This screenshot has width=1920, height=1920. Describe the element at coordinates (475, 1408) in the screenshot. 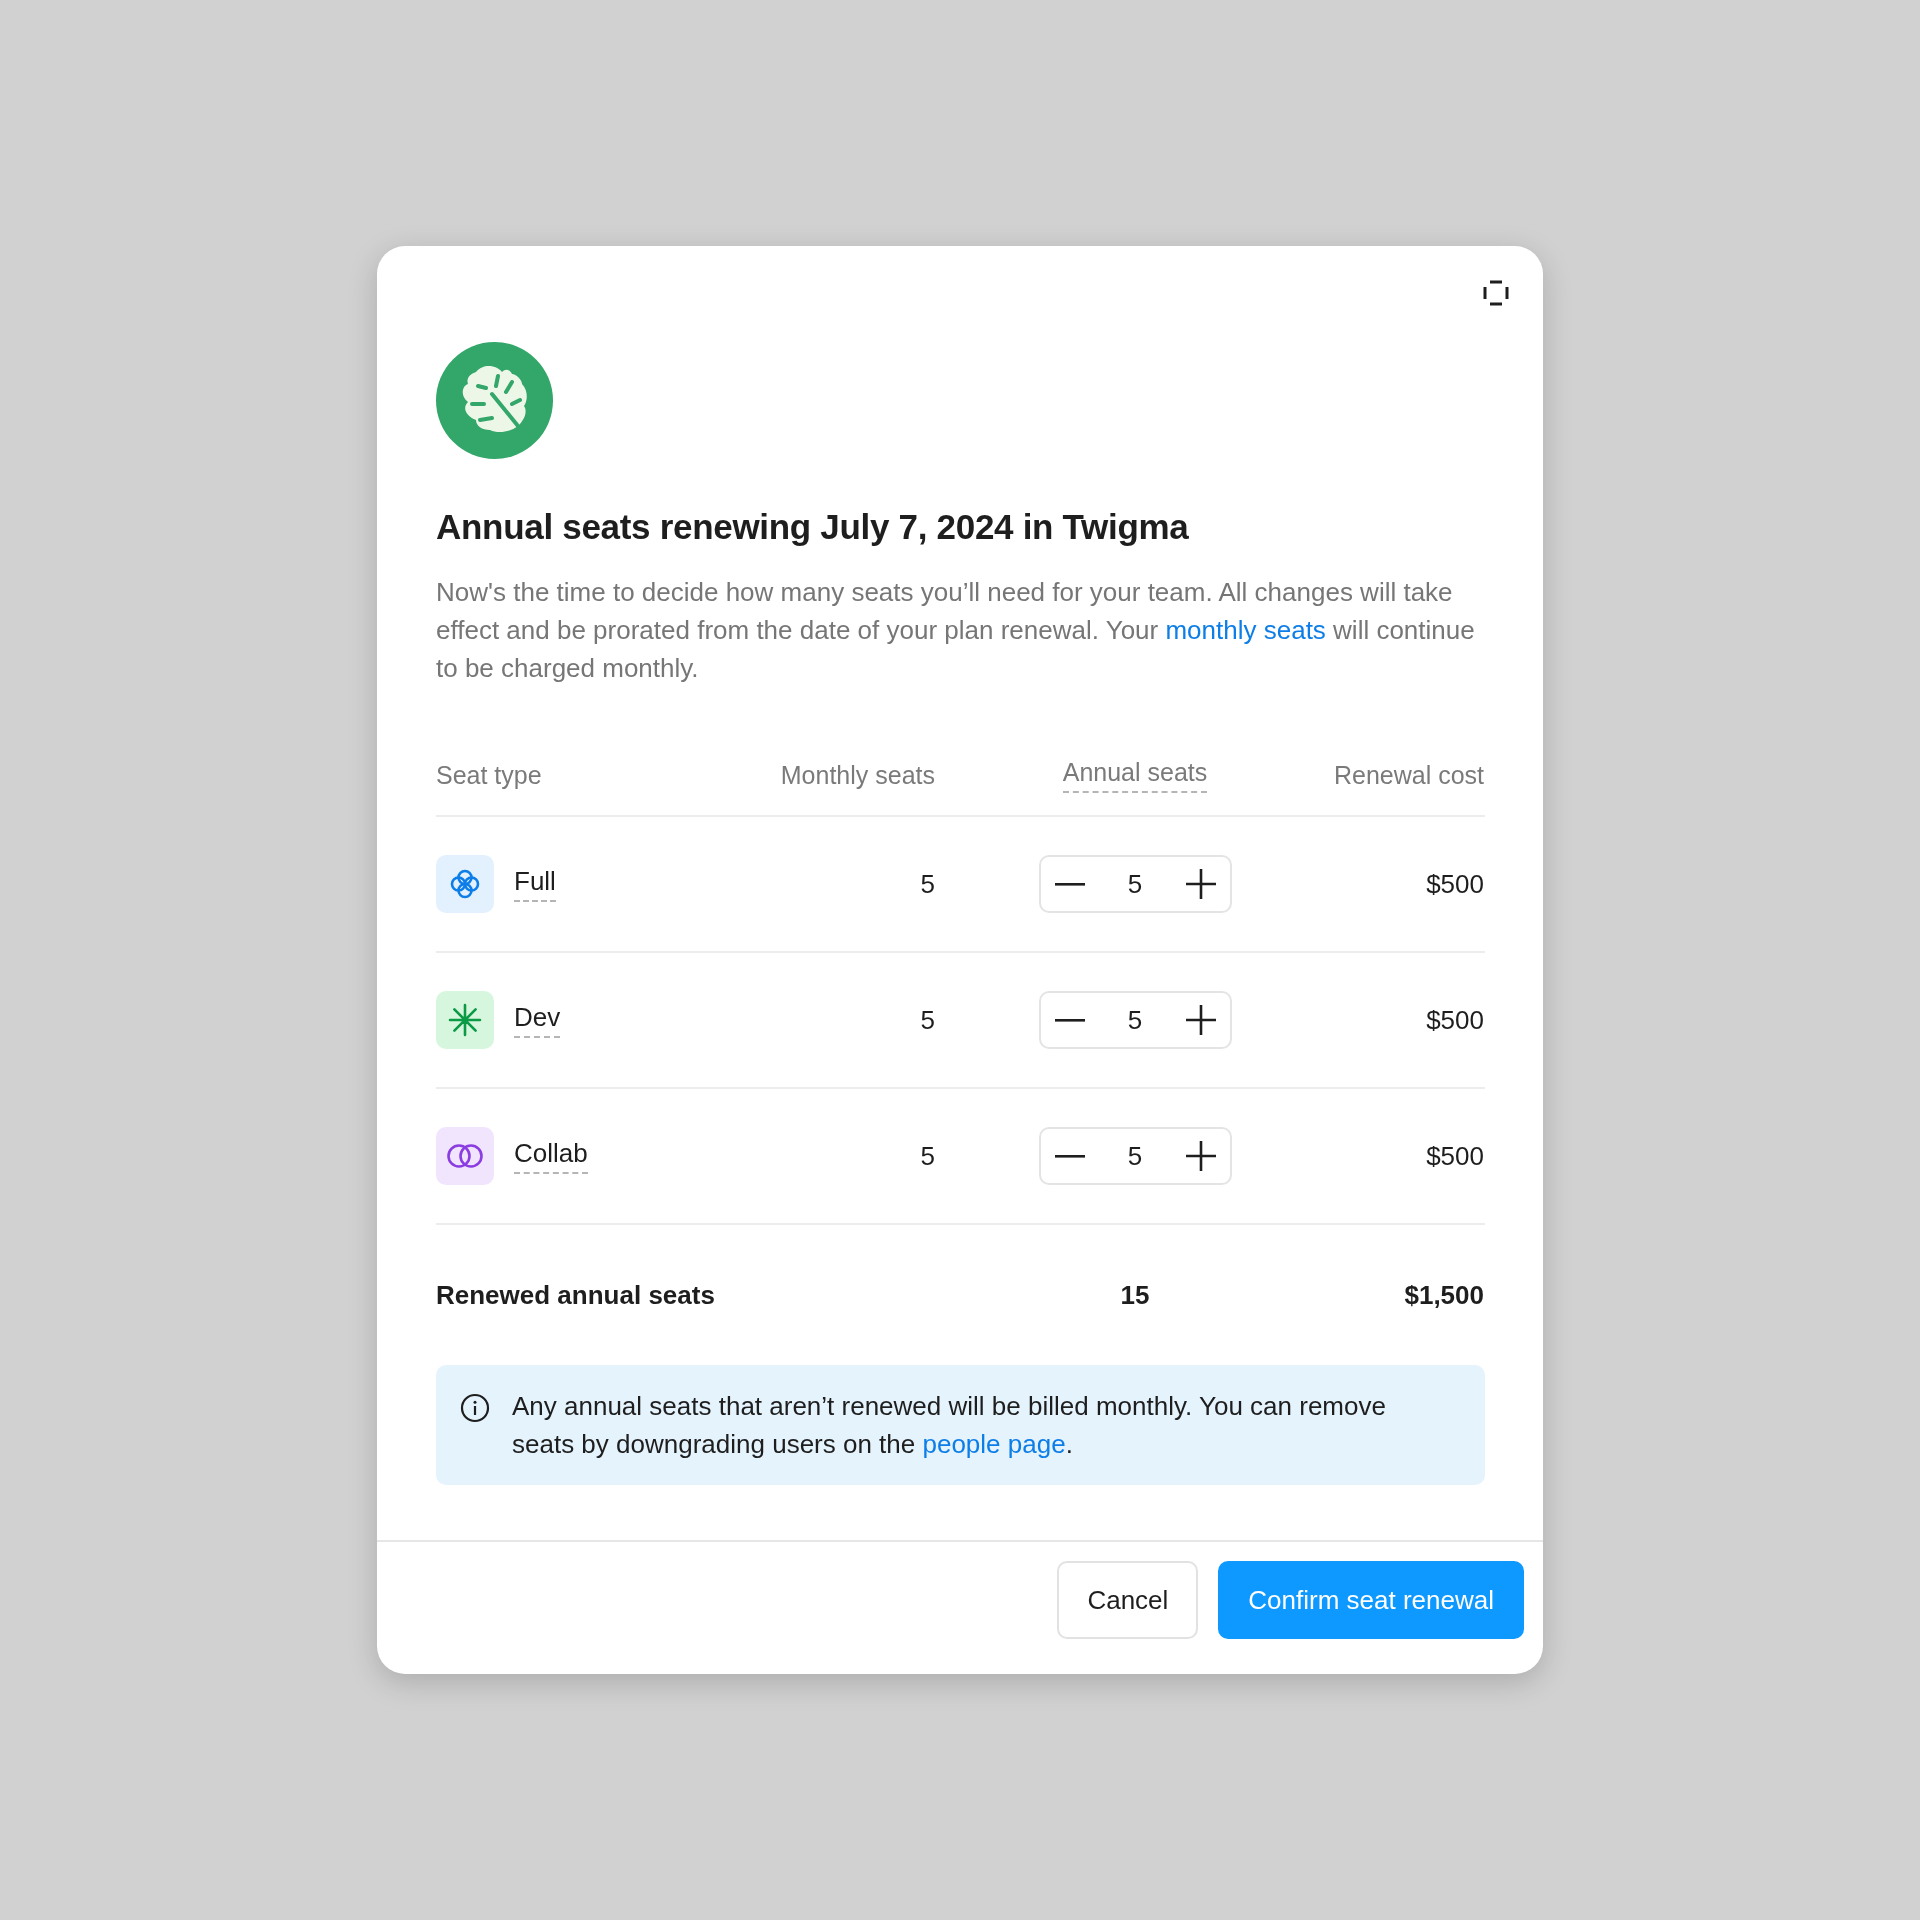

I see `info-icon` at that location.